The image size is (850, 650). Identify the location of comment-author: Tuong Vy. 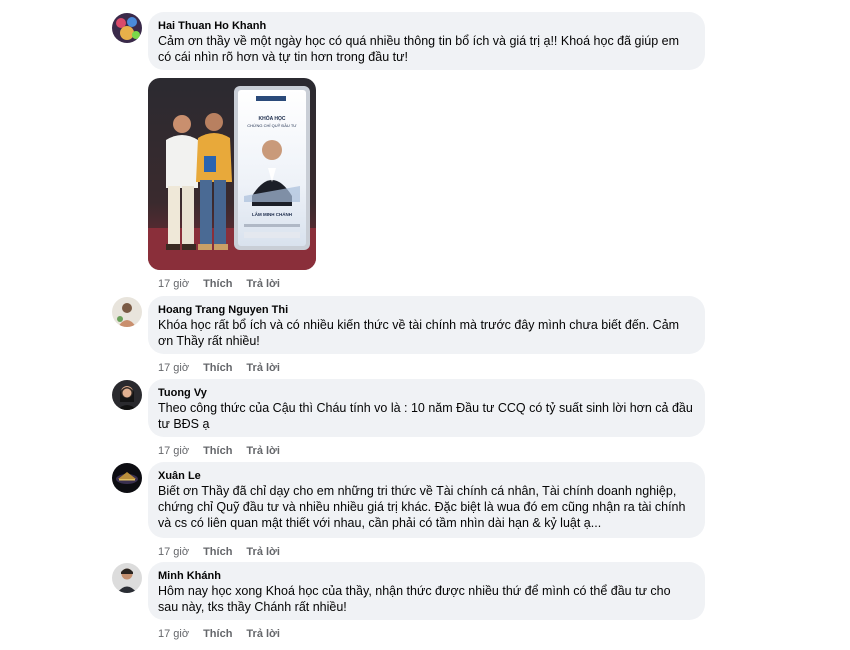
(425, 393).